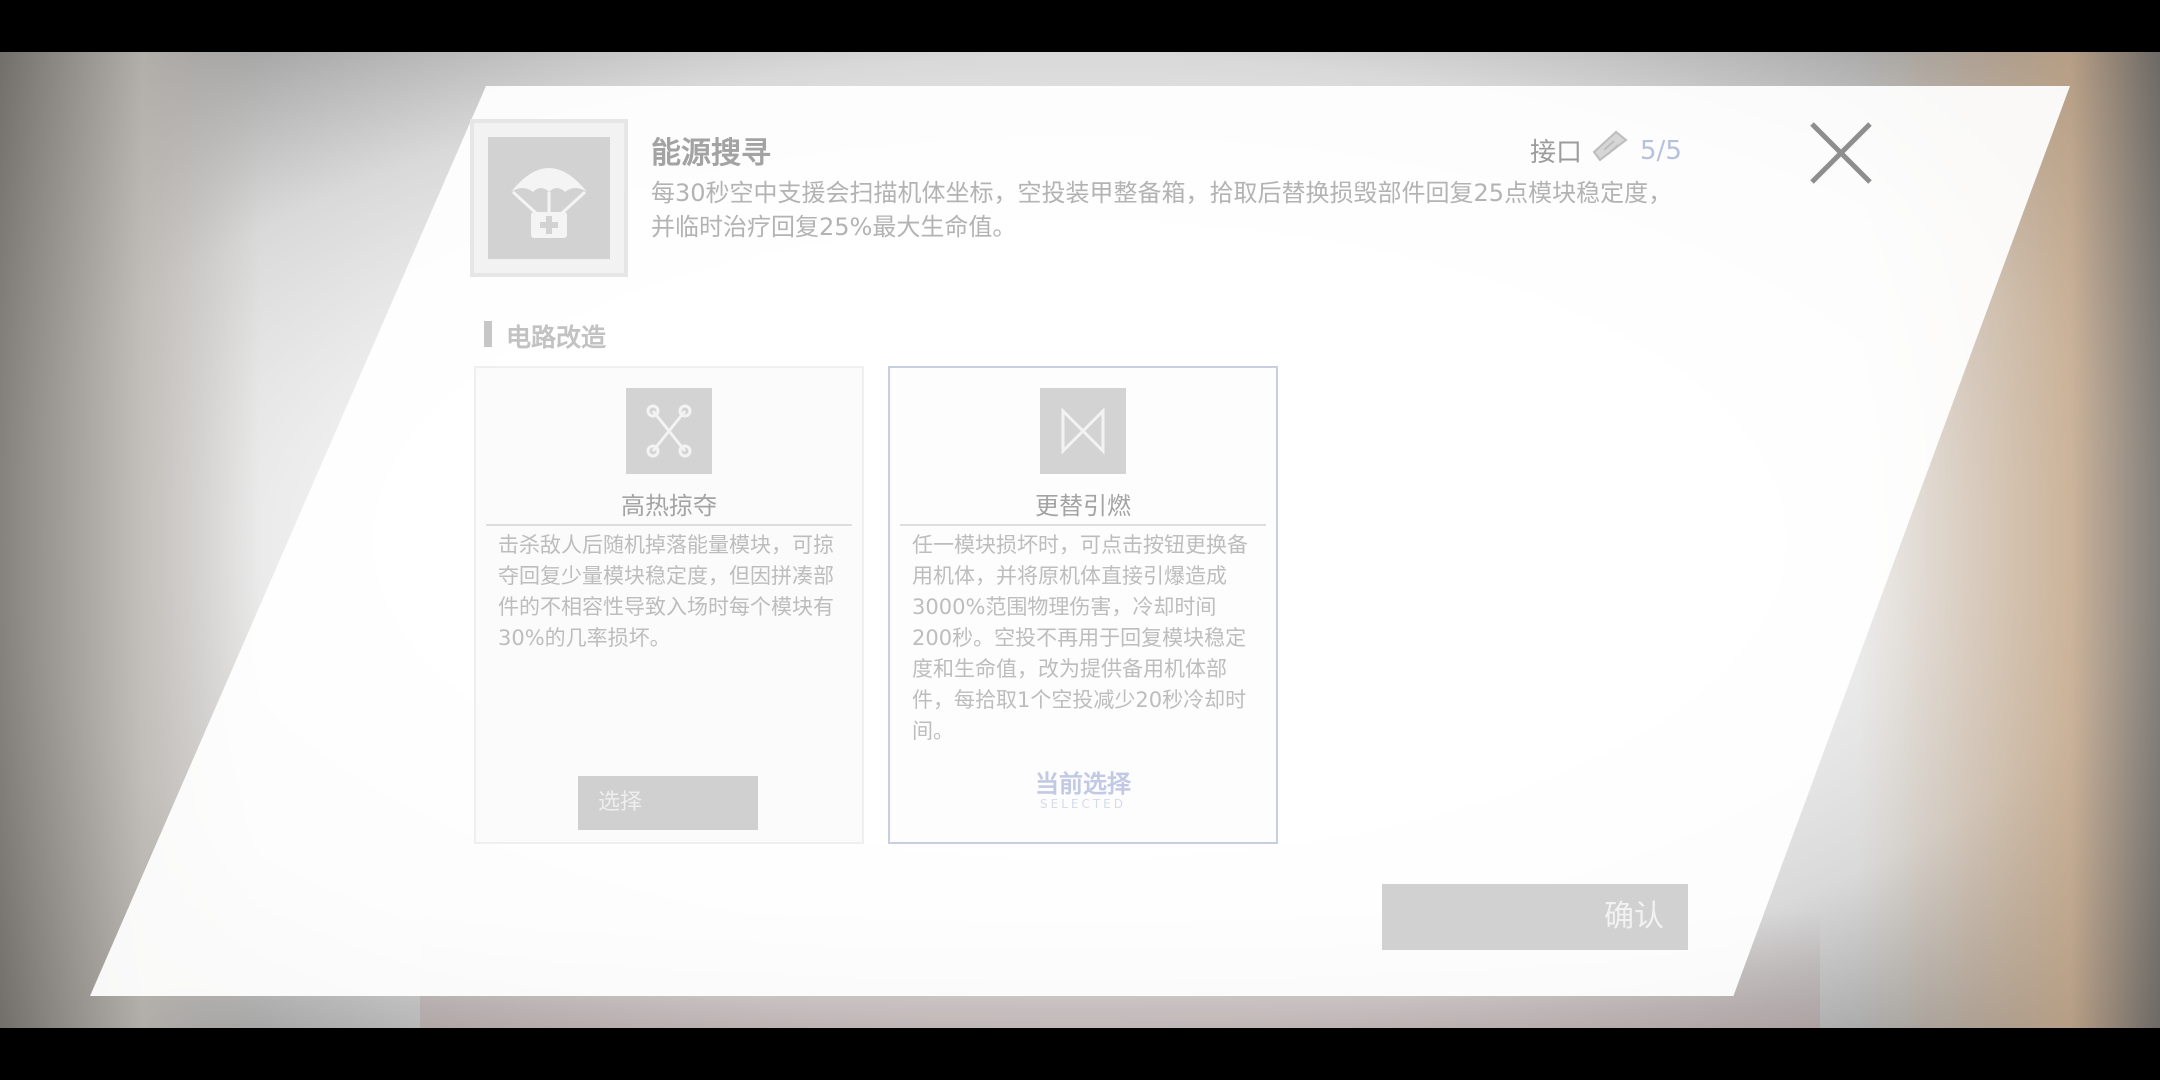 Image resolution: width=2160 pixels, height=1080 pixels. I want to click on ability-title: 能源搜寻, so click(711, 153).